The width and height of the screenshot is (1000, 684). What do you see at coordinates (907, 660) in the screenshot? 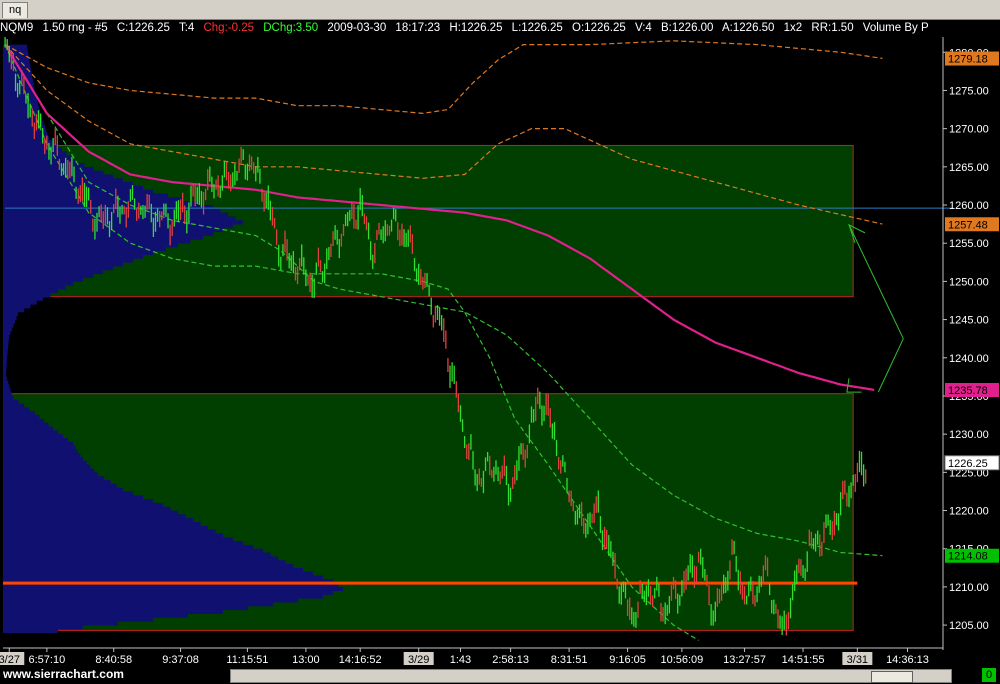
I see `x-tick-label: 14:36:13` at bounding box center [907, 660].